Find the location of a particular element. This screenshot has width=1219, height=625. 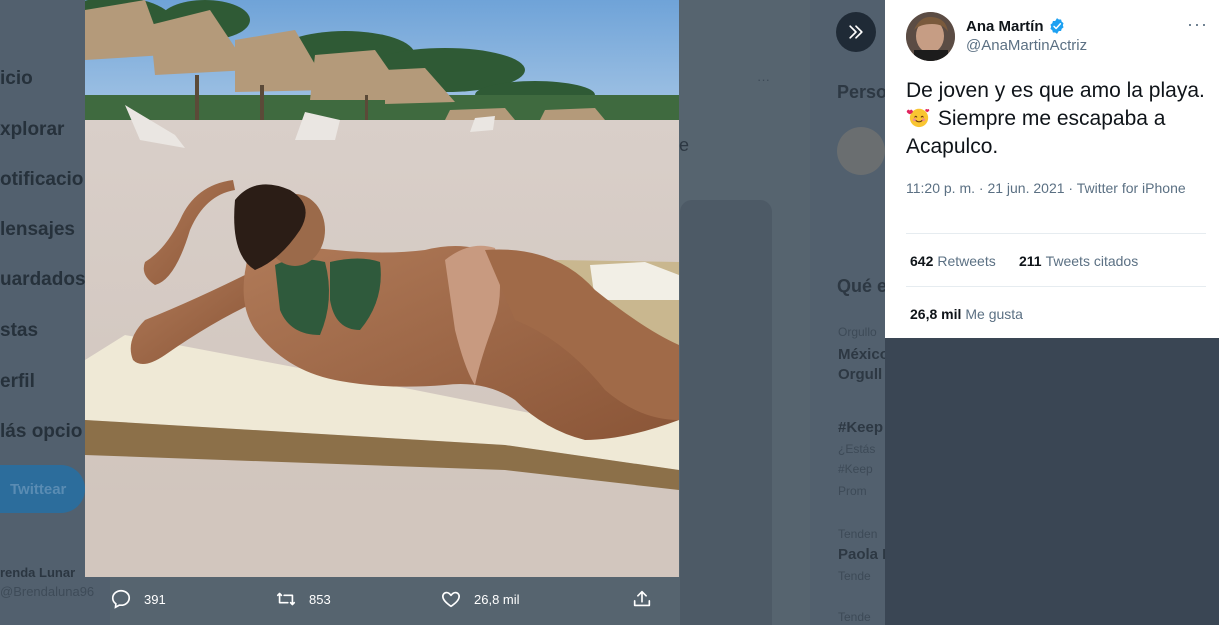

sidebar-trends-heading: Qué e is located at coordinates (861, 286).